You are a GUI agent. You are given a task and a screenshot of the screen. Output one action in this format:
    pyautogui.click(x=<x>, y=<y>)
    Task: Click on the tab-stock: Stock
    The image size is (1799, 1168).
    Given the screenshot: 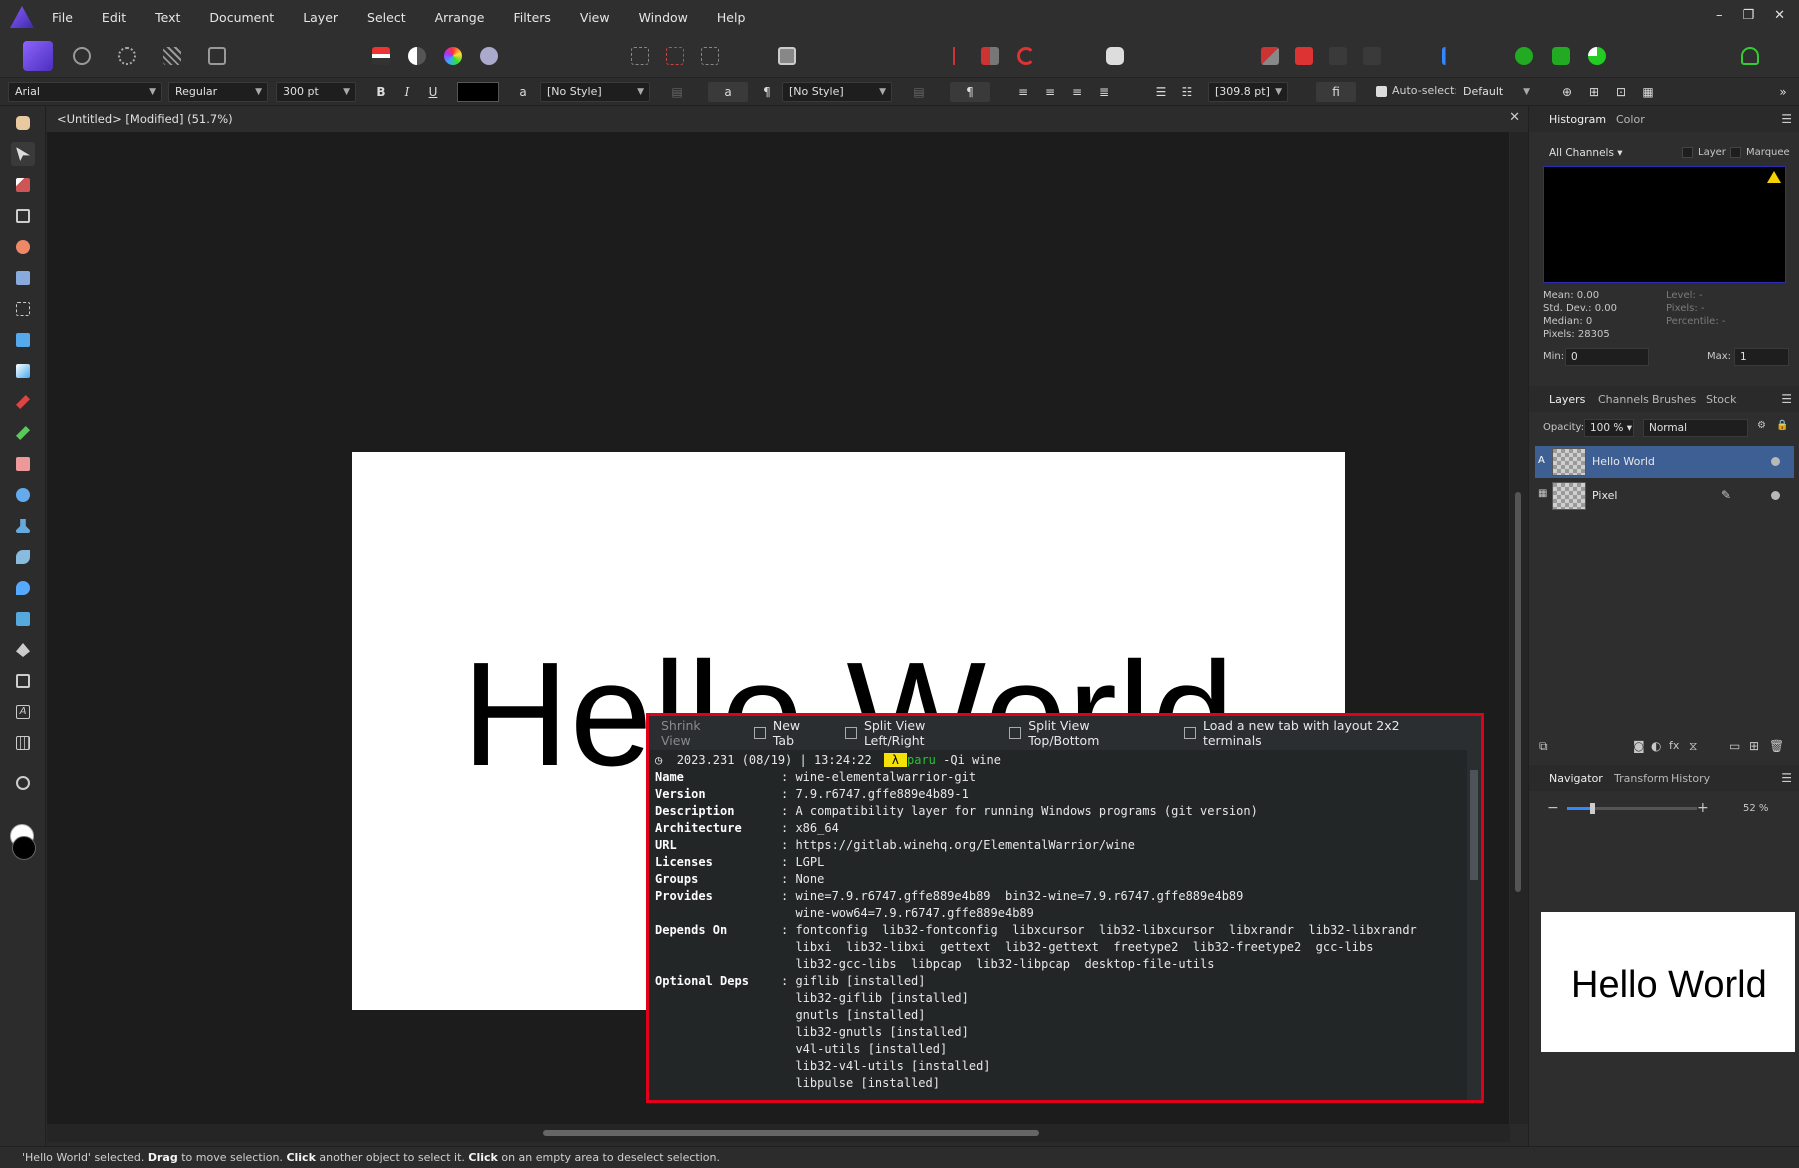 What is the action you would take?
    pyautogui.click(x=1721, y=399)
    